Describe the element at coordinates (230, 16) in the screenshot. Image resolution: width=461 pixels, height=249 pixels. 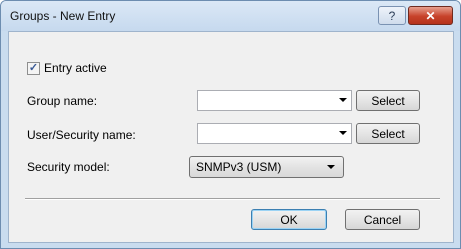
I see `title-bar: Groups - New Entry ? ✕` at that location.